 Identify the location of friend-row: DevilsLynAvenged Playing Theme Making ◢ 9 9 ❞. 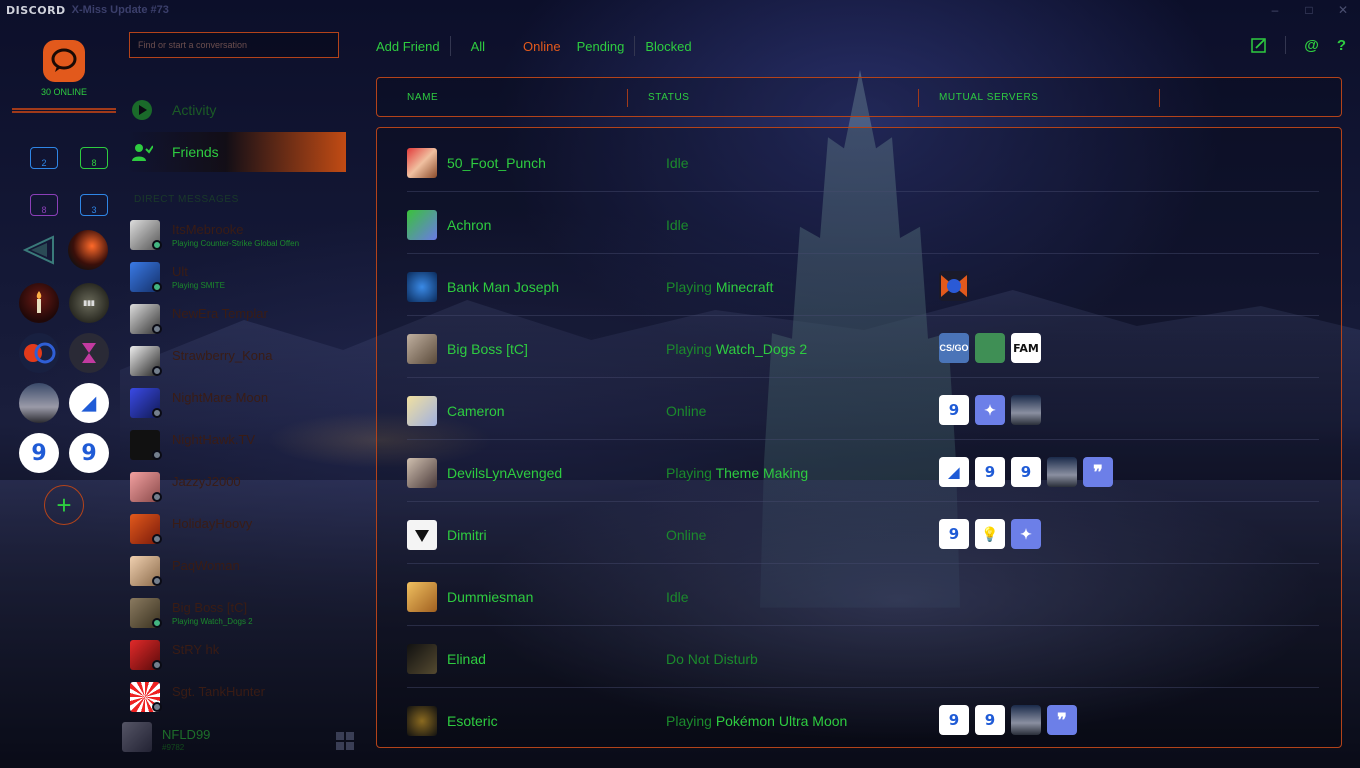
(863, 471).